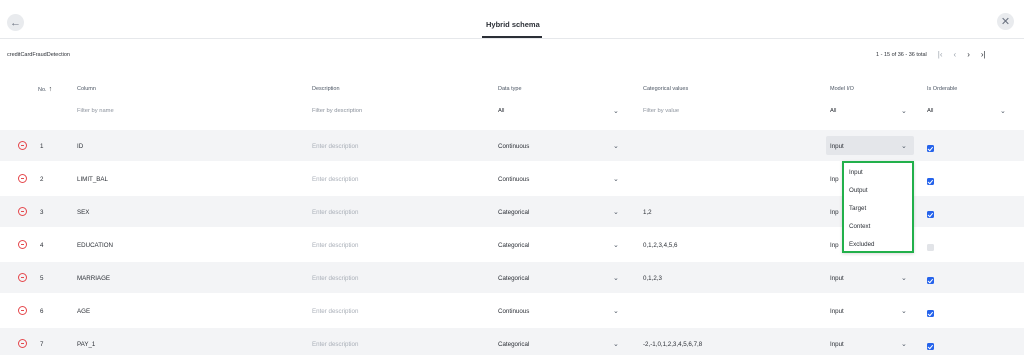 The image size is (1024, 355). I want to click on pagination-summary: 1 - 15 of 36 - 36 total, so click(901, 54).